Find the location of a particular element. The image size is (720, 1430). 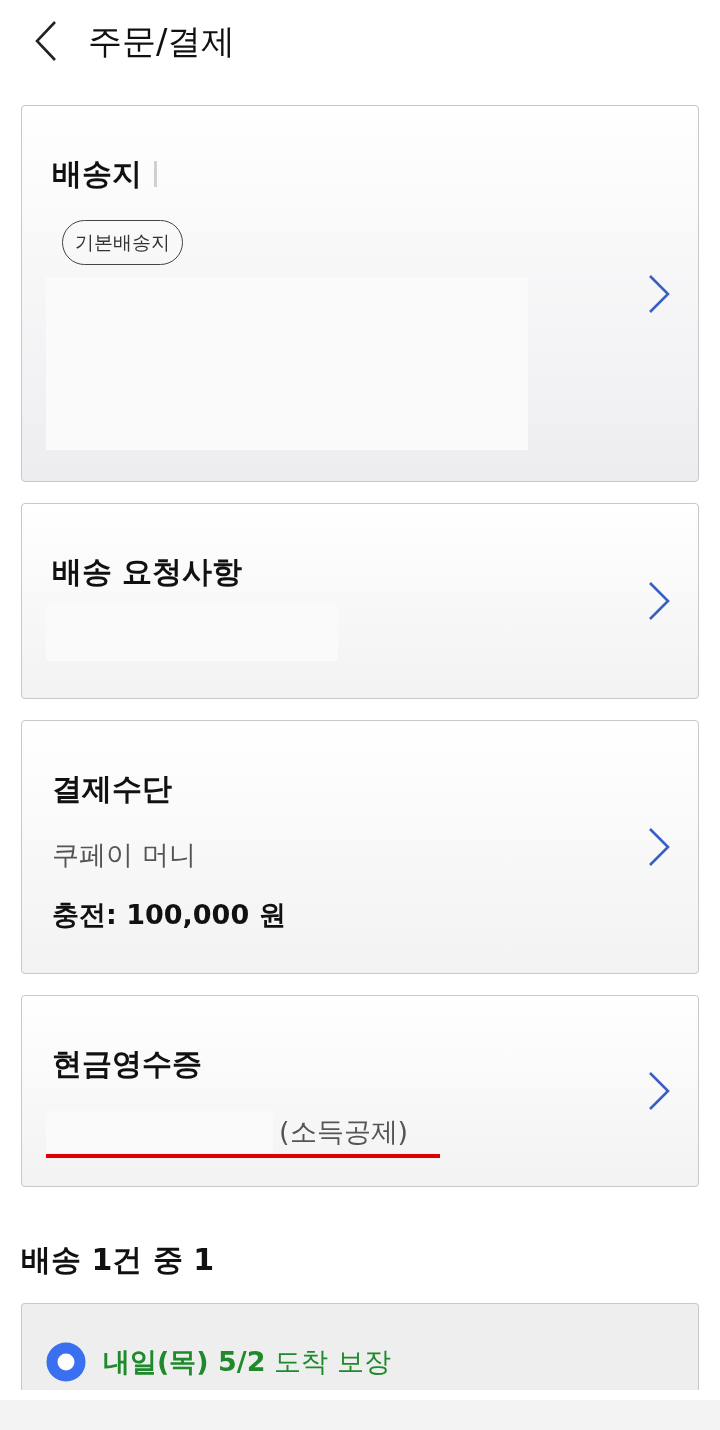

section-title: 현금영수증 is located at coordinates (127, 1064).